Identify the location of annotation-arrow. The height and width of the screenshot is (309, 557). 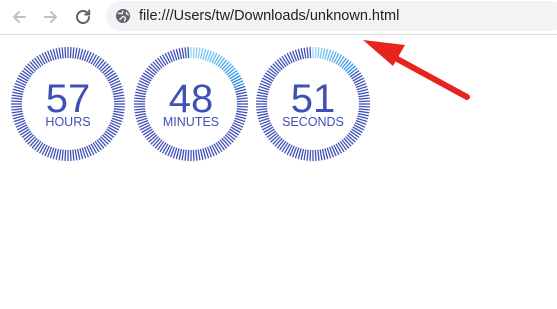
(416, 70).